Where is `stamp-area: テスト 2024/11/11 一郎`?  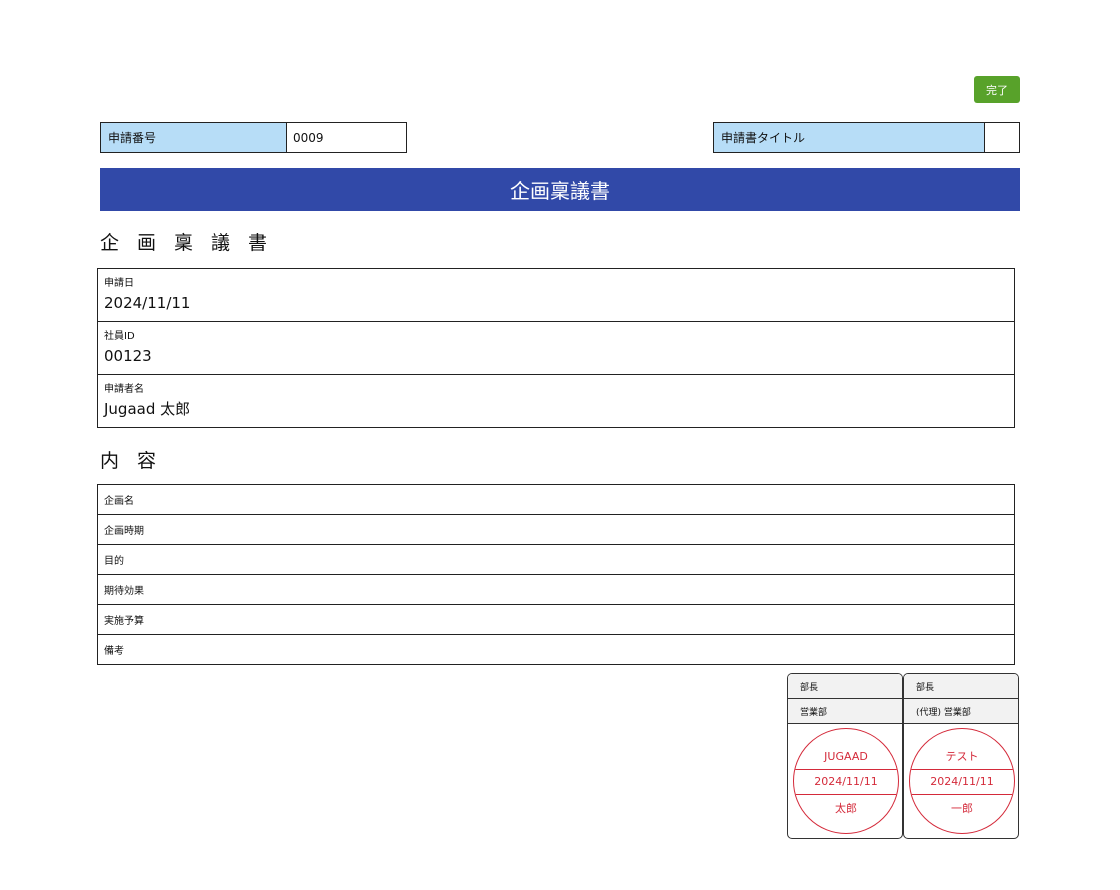 stamp-area: テスト 2024/11/11 一郎 is located at coordinates (961, 781).